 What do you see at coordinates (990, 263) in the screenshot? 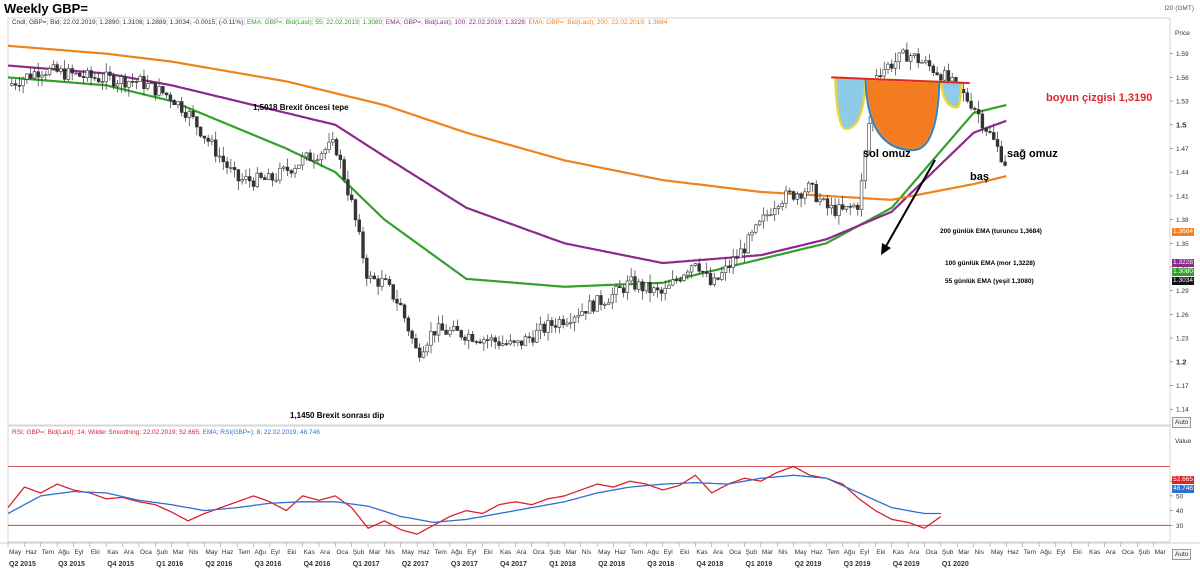
I see `ema100-note: 100 günlük EMA (mor 1,3228)` at bounding box center [990, 263].